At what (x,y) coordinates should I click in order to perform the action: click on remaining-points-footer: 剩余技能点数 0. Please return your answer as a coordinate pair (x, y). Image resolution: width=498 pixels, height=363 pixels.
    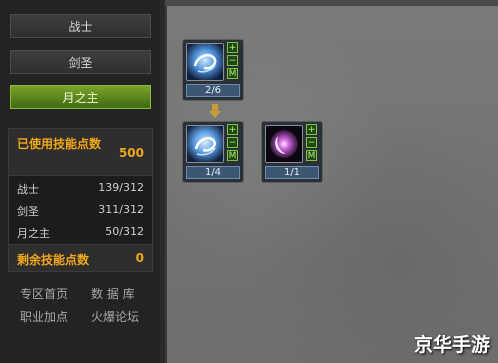
    Looking at the image, I should click on (80, 257).